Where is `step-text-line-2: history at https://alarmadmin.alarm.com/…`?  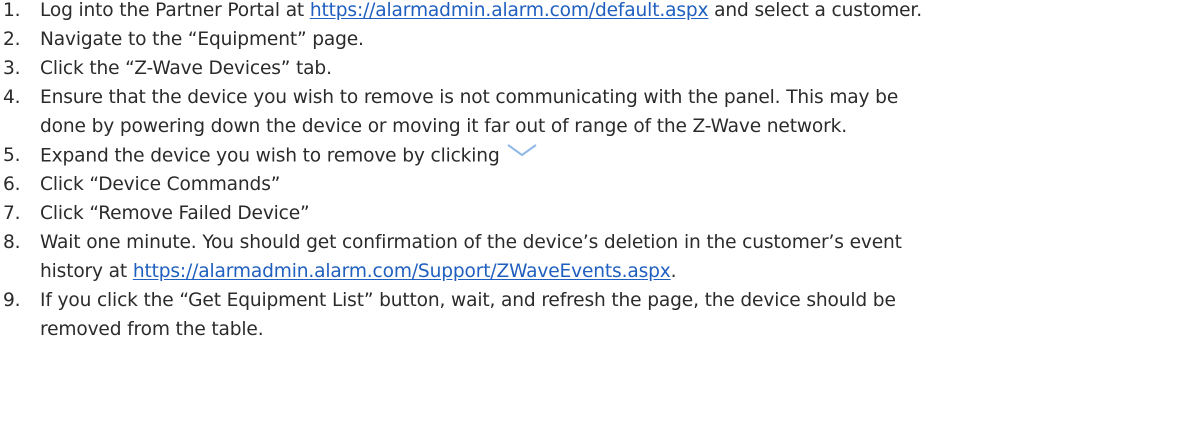 step-text-line-2: history at https://alarmadmin.alarm.com/… is located at coordinates (358, 272).